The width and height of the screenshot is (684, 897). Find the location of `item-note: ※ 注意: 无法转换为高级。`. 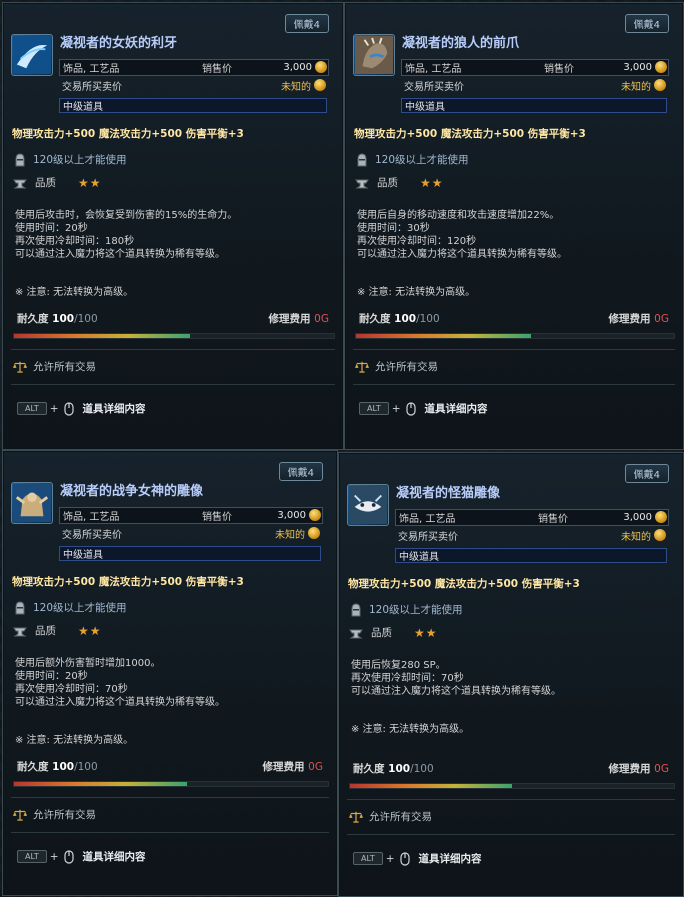

item-note: ※ 注意: 无法转换为高级。 is located at coordinates (416, 292).